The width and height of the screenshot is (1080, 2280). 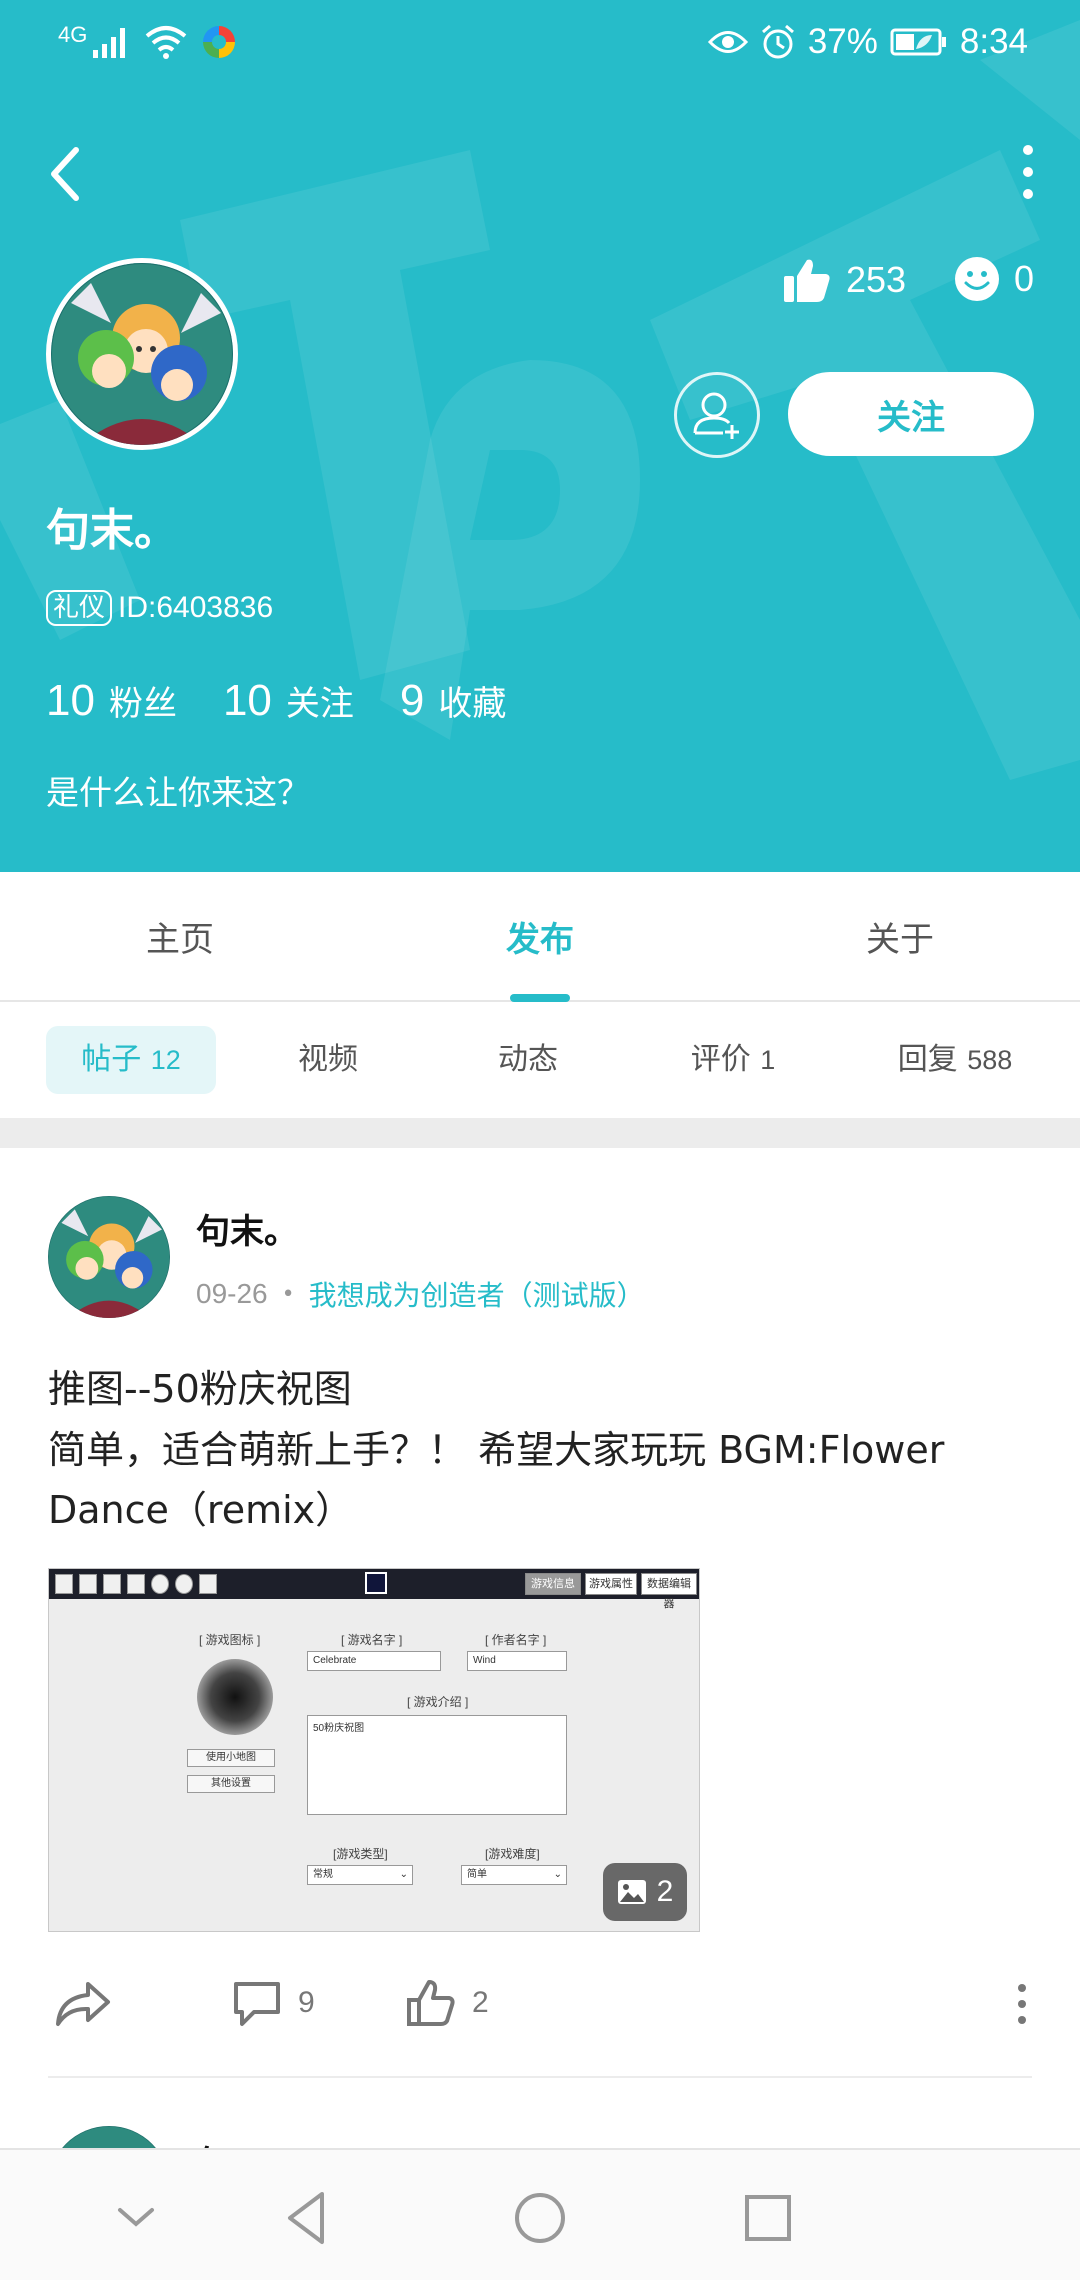 What do you see at coordinates (196, 607) in the screenshot?
I see `user-id: ID:6403836` at bounding box center [196, 607].